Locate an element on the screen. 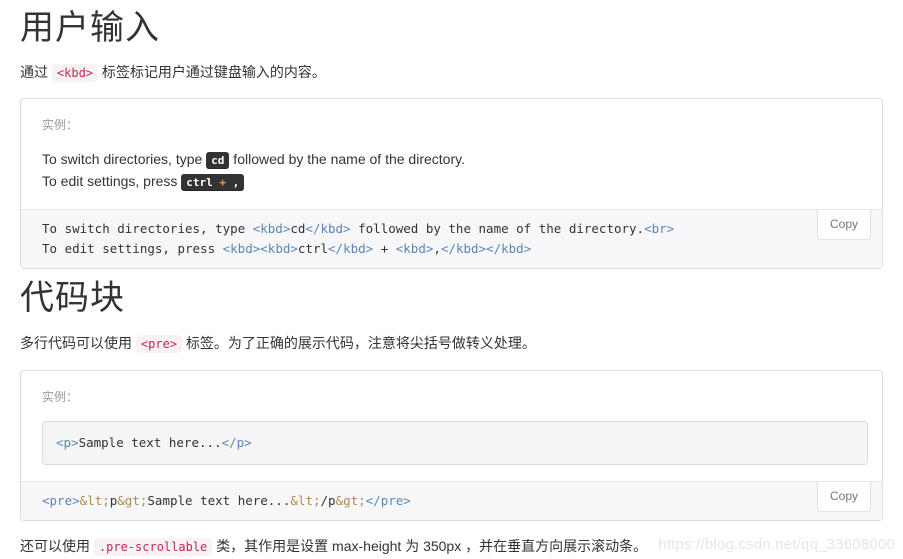 The image size is (903, 559). user-input-description: 通过 <kbd> 标签标记用户通过键盘输入的内容。 is located at coordinates (451, 66).